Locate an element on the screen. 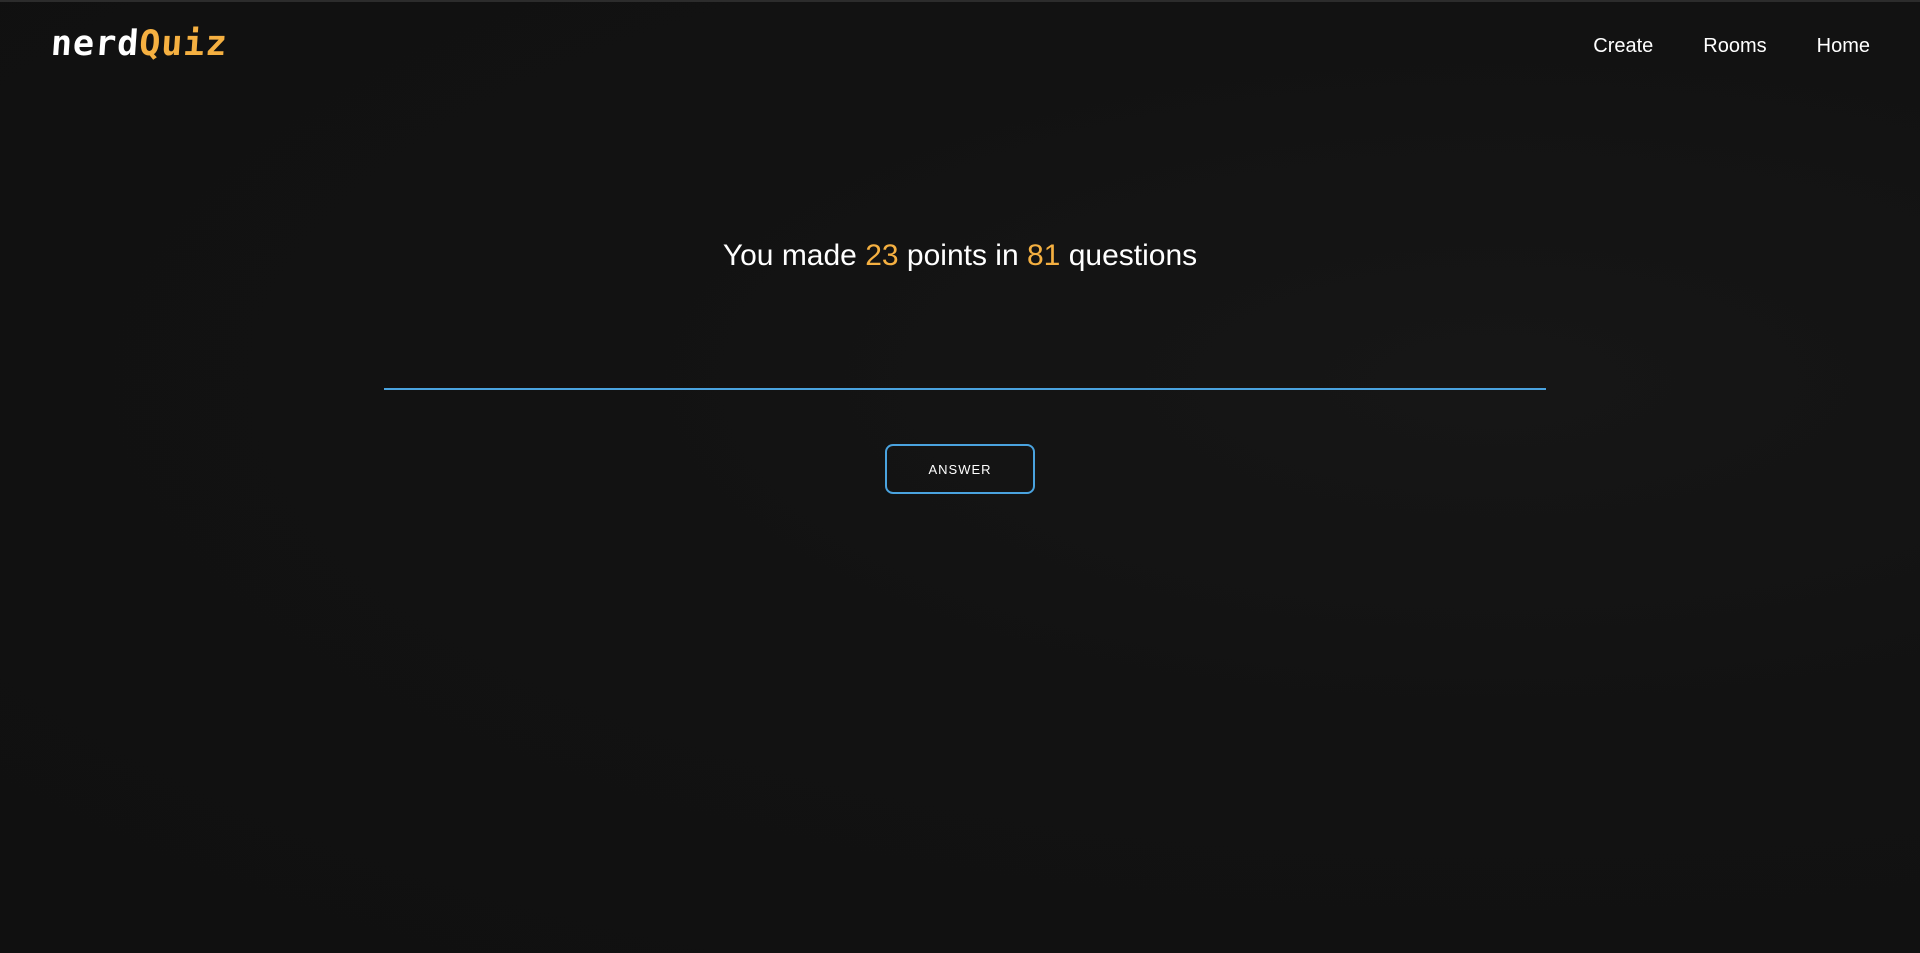 The image size is (1920, 953). main-nav: Create Rooms Home is located at coordinates (1706, 46).